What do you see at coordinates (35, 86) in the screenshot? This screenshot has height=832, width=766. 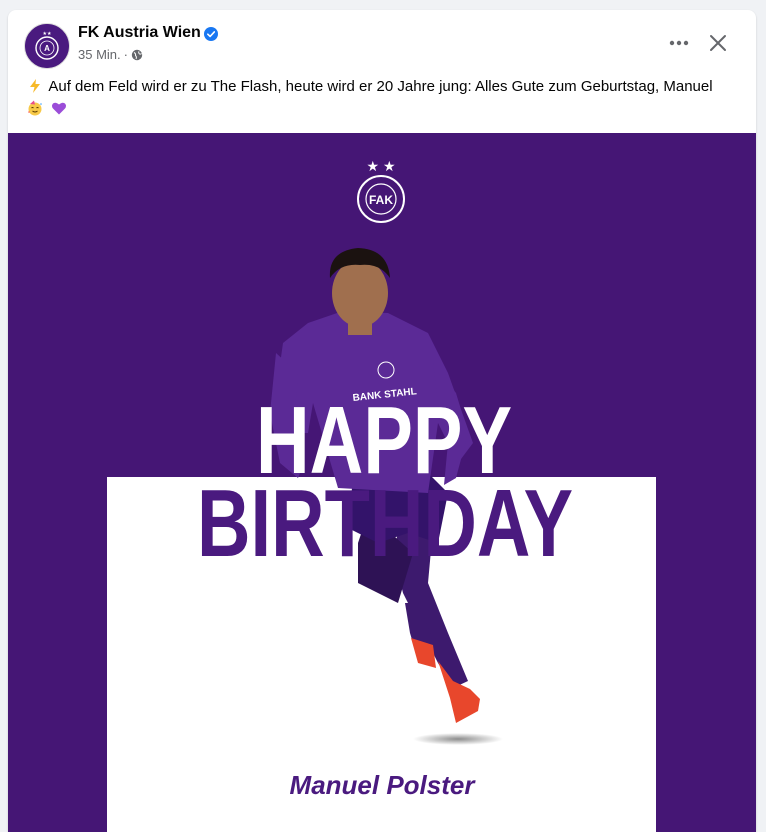 I see `lightning-emoji-icon` at bounding box center [35, 86].